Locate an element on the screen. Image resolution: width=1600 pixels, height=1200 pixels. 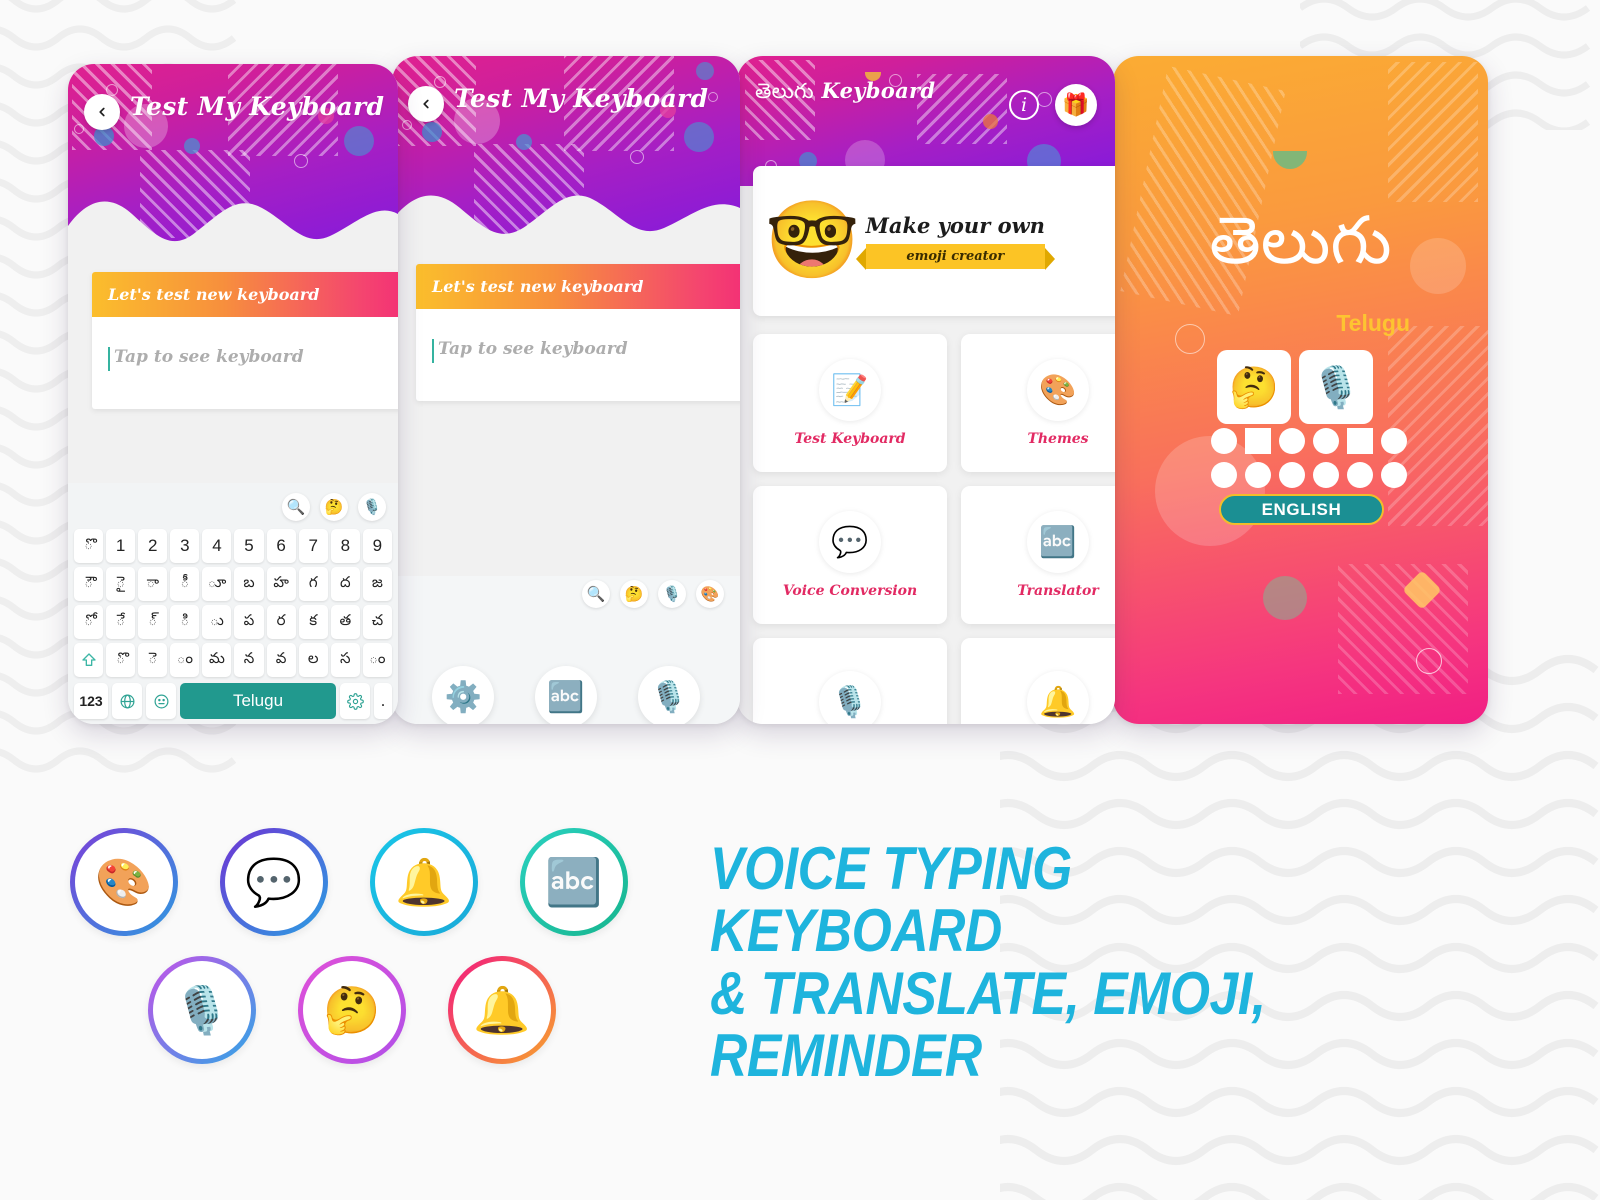
key: ై is located at coordinates (121, 584).